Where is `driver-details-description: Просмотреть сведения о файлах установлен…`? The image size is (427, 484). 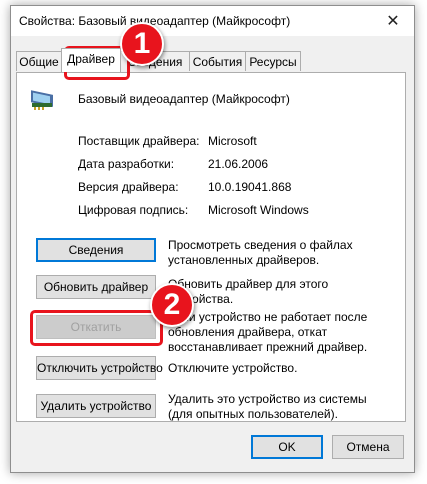 driver-details-description: Просмотреть сведения о файлах установлен… is located at coordinates (260, 252).